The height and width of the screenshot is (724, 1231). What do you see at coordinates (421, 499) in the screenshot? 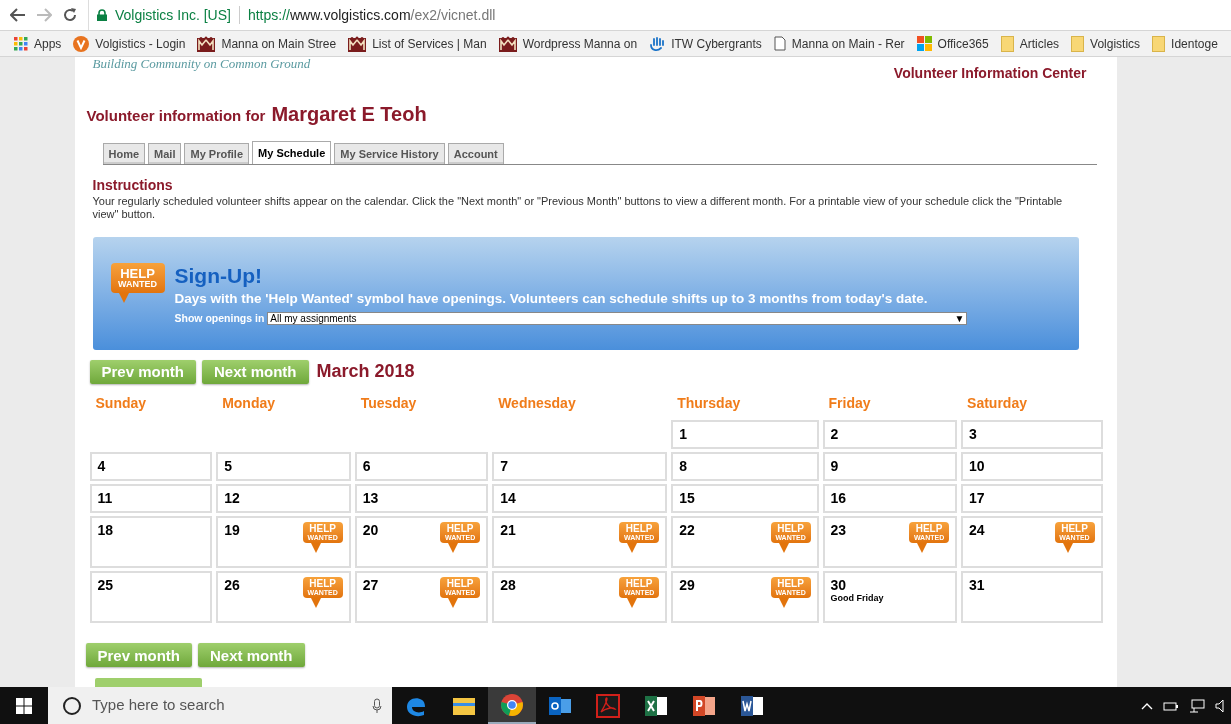
I see `calendar-day: 13` at bounding box center [421, 499].